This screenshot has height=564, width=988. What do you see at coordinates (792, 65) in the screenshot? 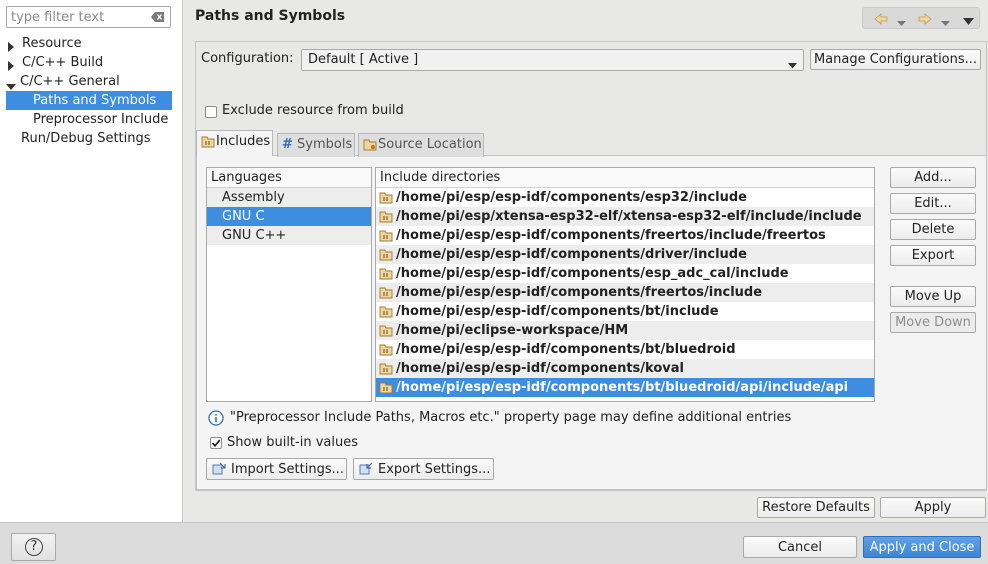
I see `chevron-down-icon` at bounding box center [792, 65].